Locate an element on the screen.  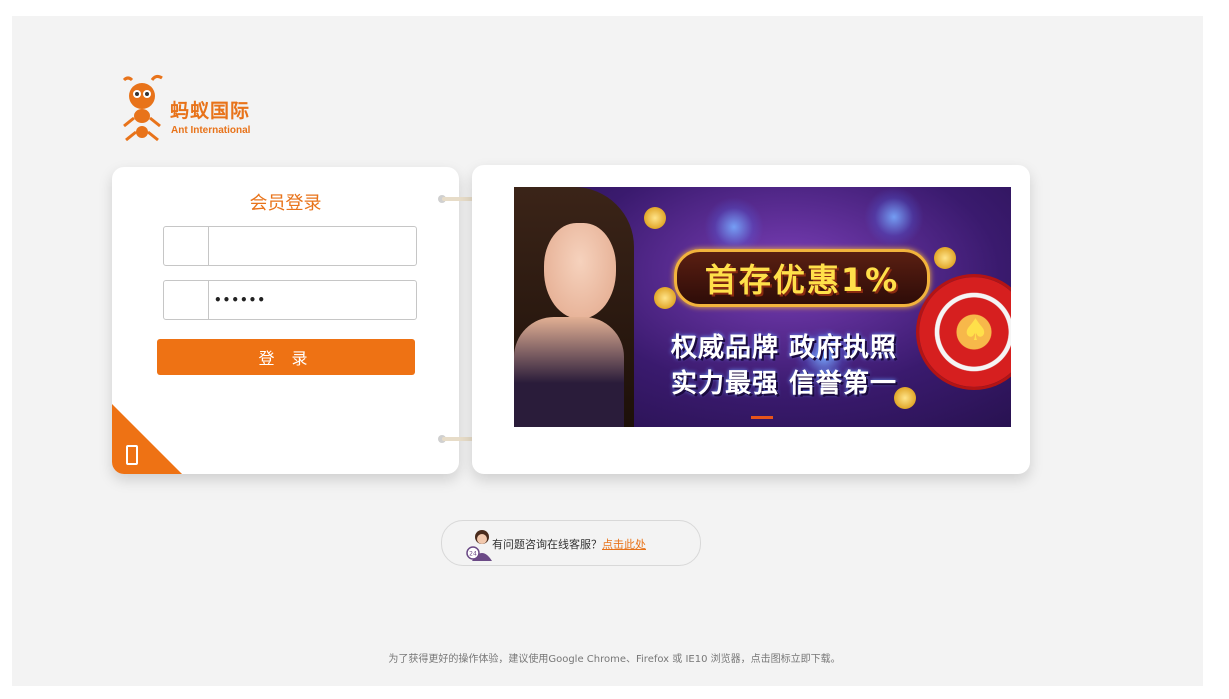
mobile-download-corner is located at coordinates (147, 439).